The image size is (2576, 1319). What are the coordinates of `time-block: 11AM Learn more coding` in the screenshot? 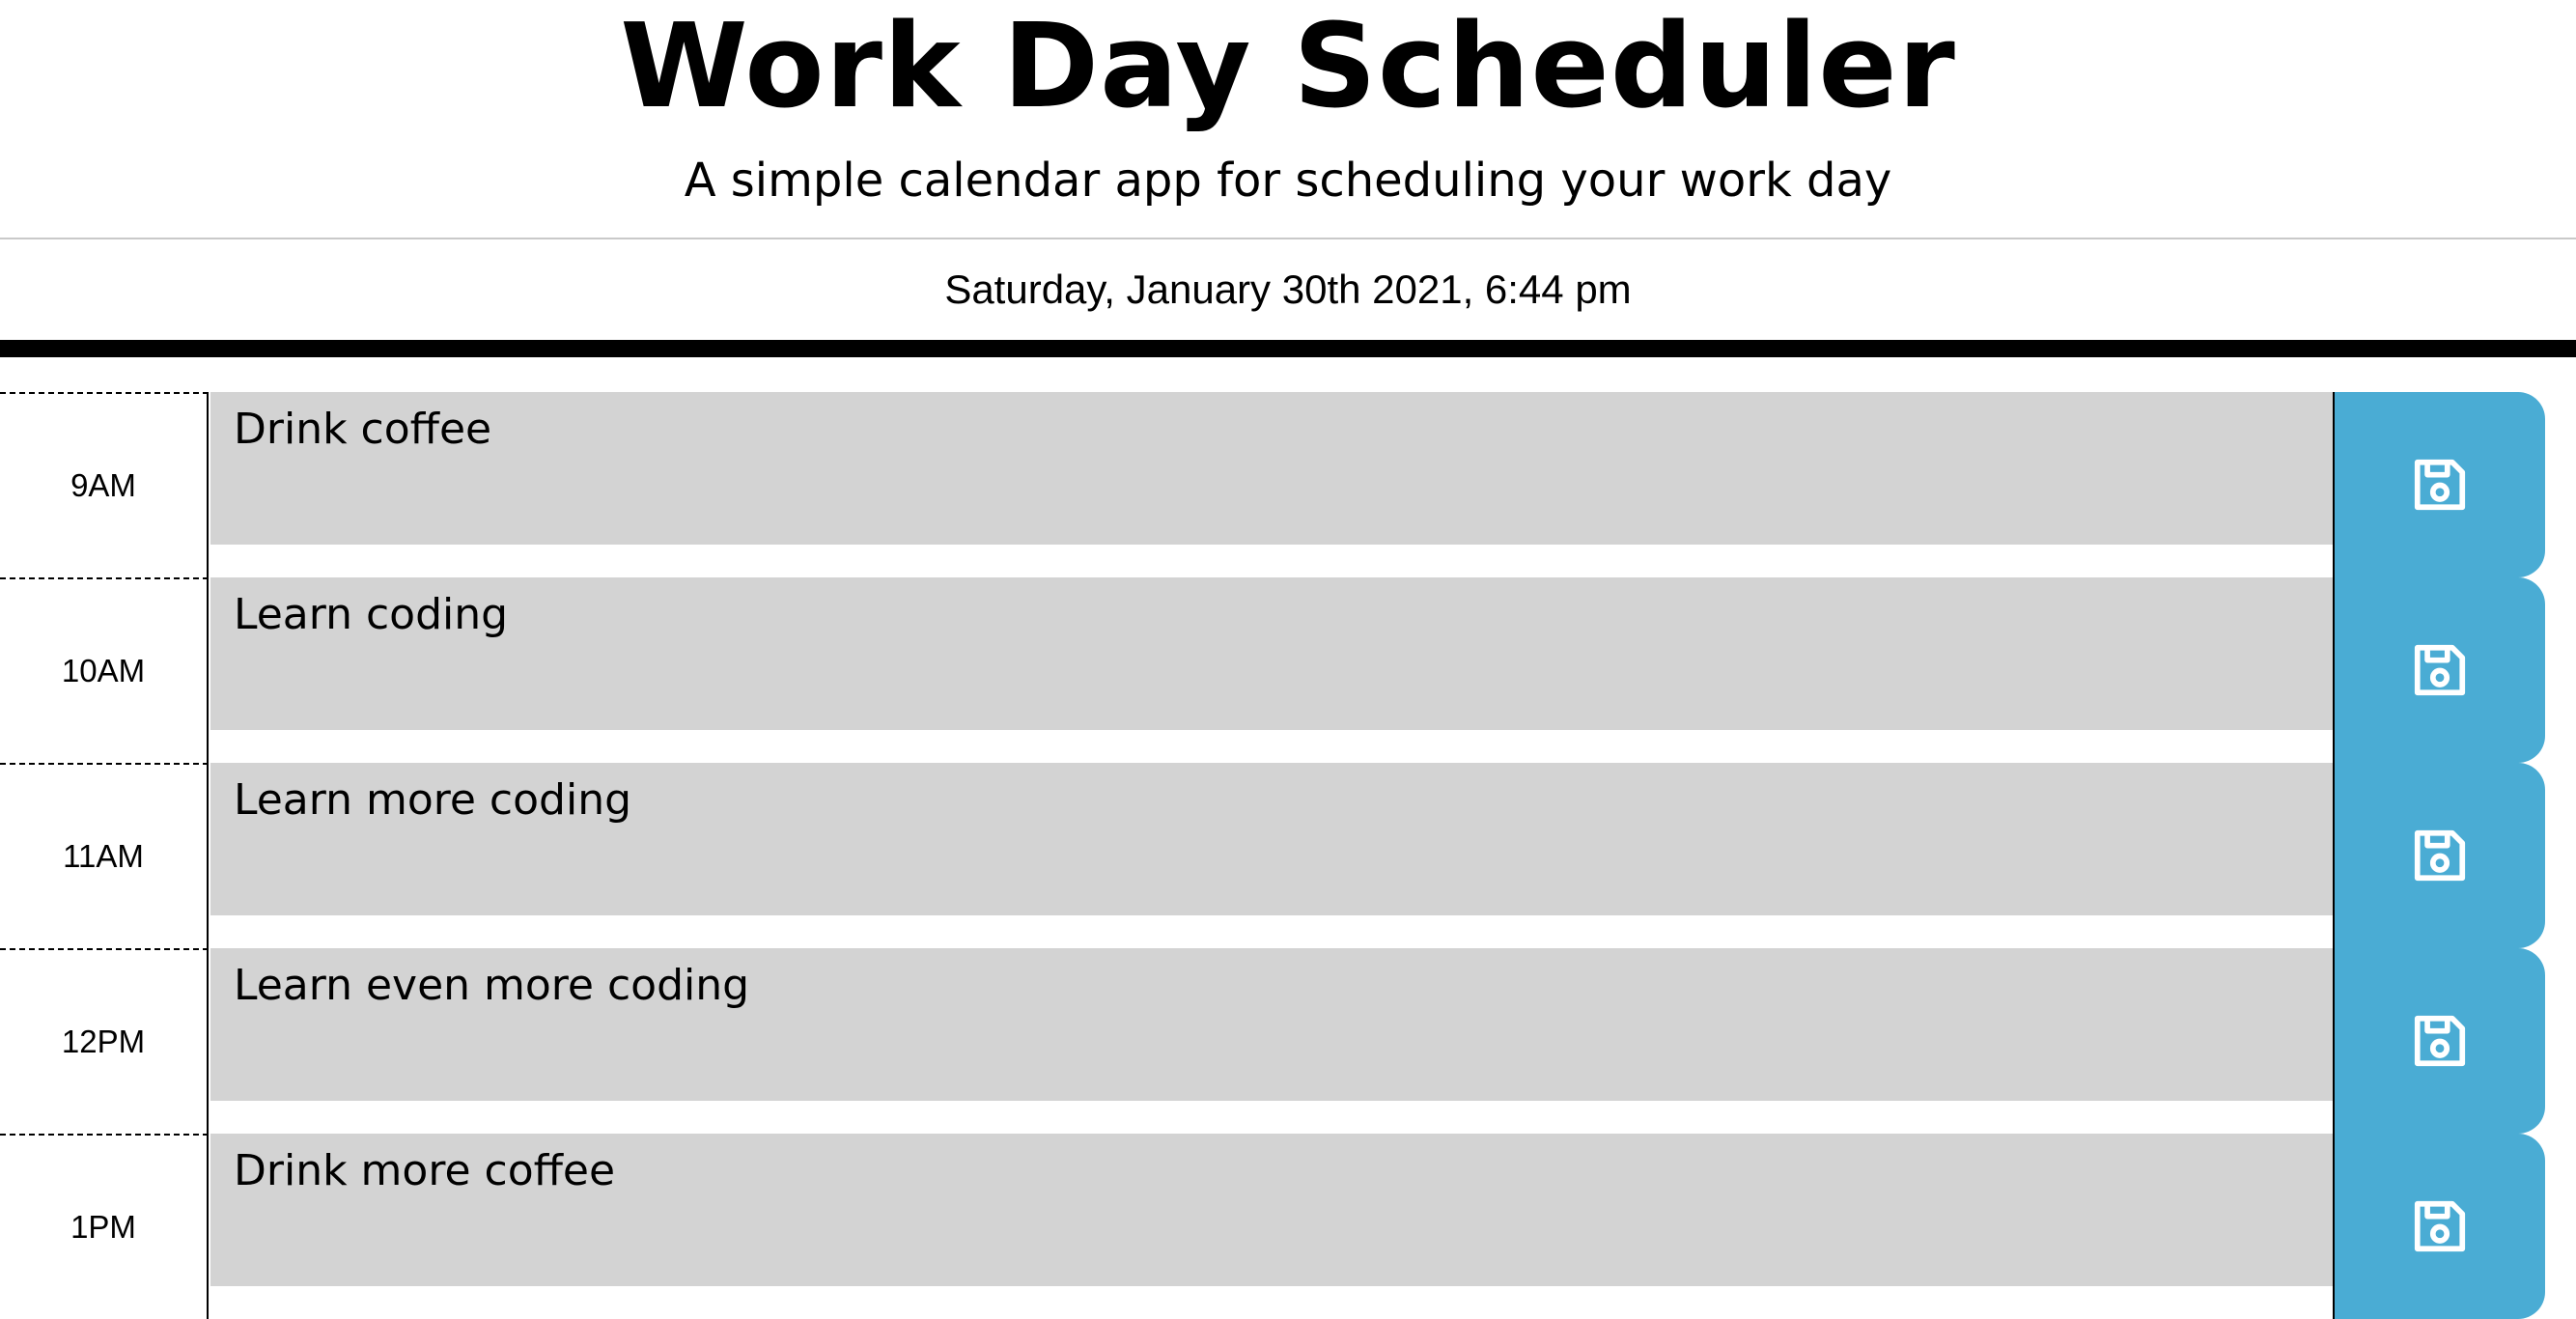 It's located at (1288, 855).